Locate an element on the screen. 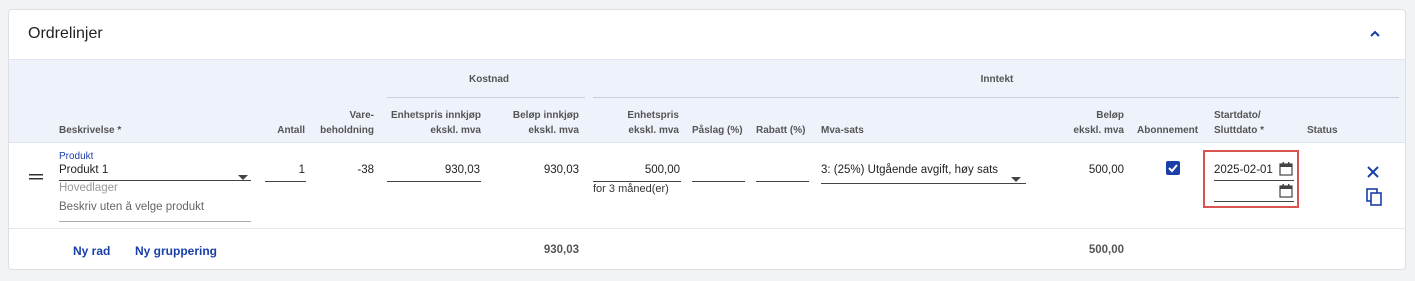 The image size is (1415, 281). col-header-unit-price: Enhetspris ekskl. mva is located at coordinates (639, 123).